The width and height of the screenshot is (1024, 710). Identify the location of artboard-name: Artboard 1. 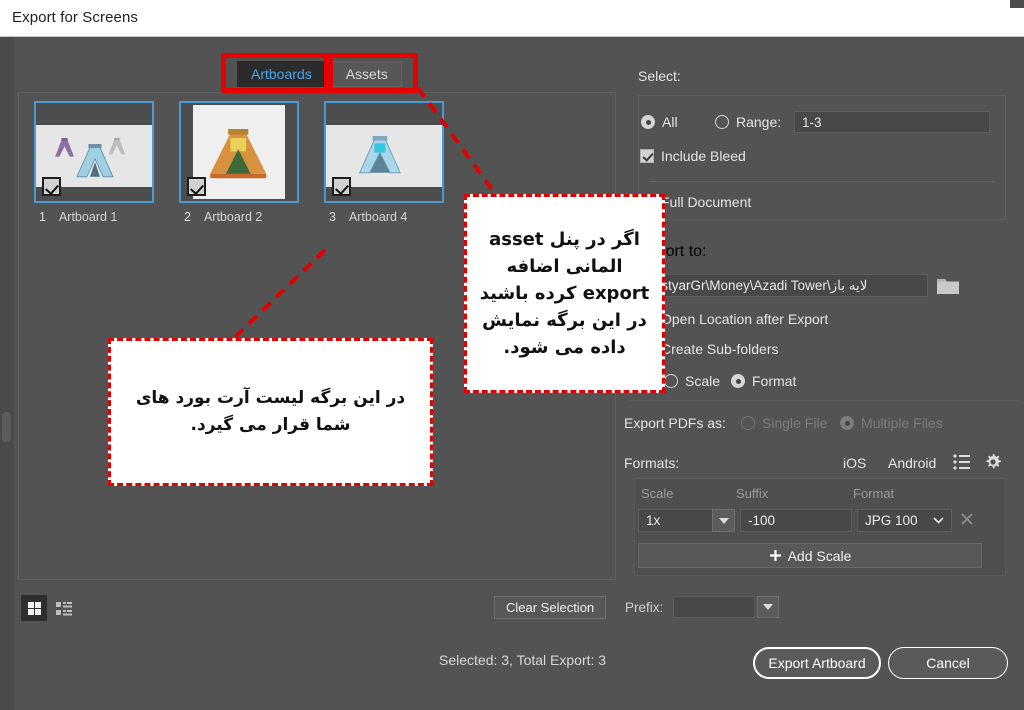
(88, 217).